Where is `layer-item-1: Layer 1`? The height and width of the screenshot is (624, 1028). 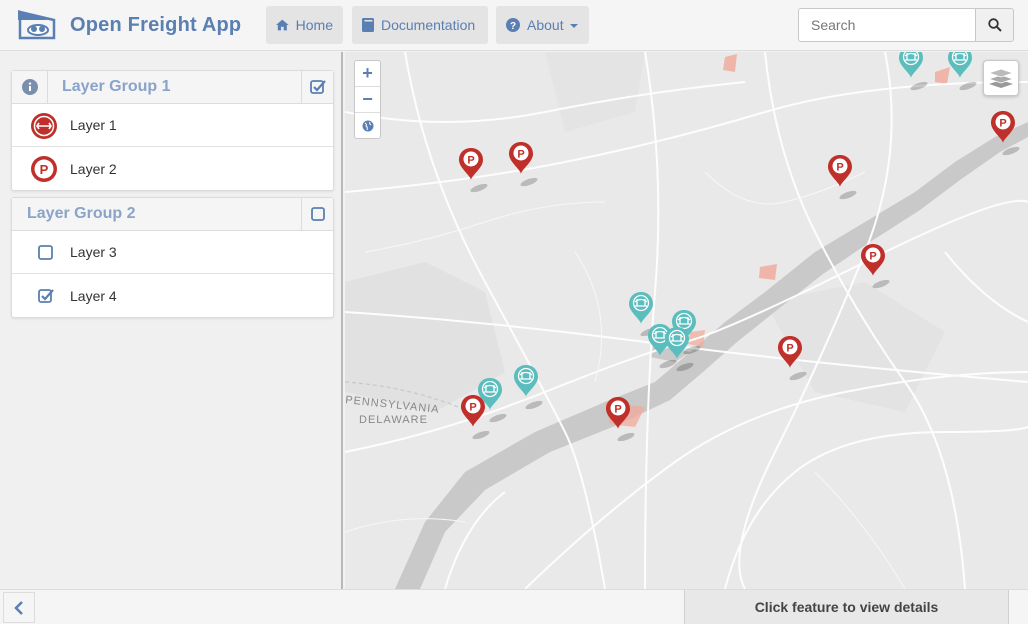
layer-item-1: Layer 1 is located at coordinates (172, 125).